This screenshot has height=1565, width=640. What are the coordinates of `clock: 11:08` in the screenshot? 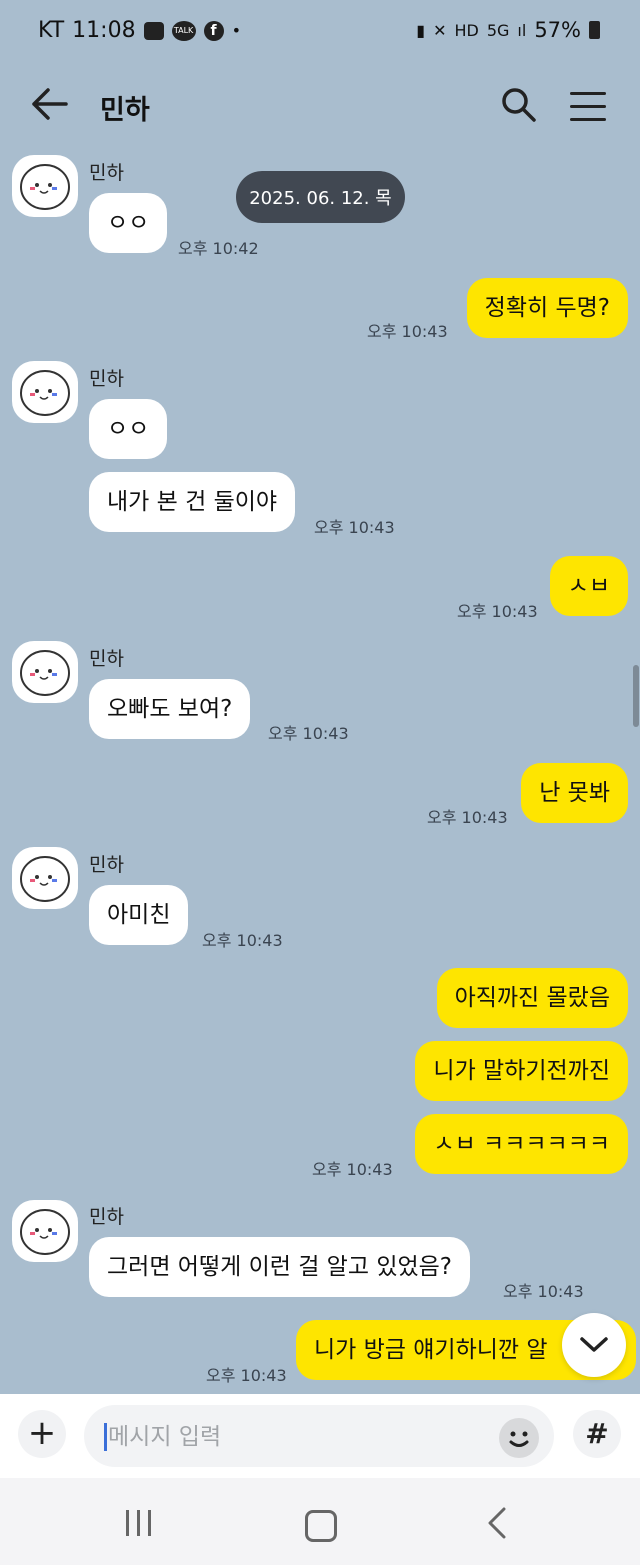 It's located at (104, 30).